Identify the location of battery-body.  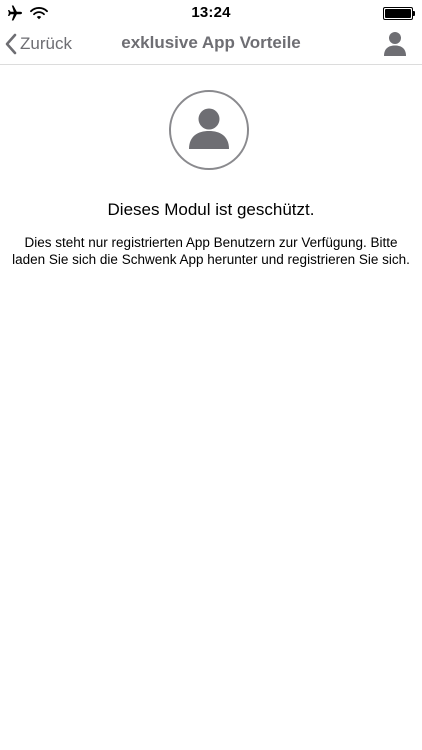
(398, 13).